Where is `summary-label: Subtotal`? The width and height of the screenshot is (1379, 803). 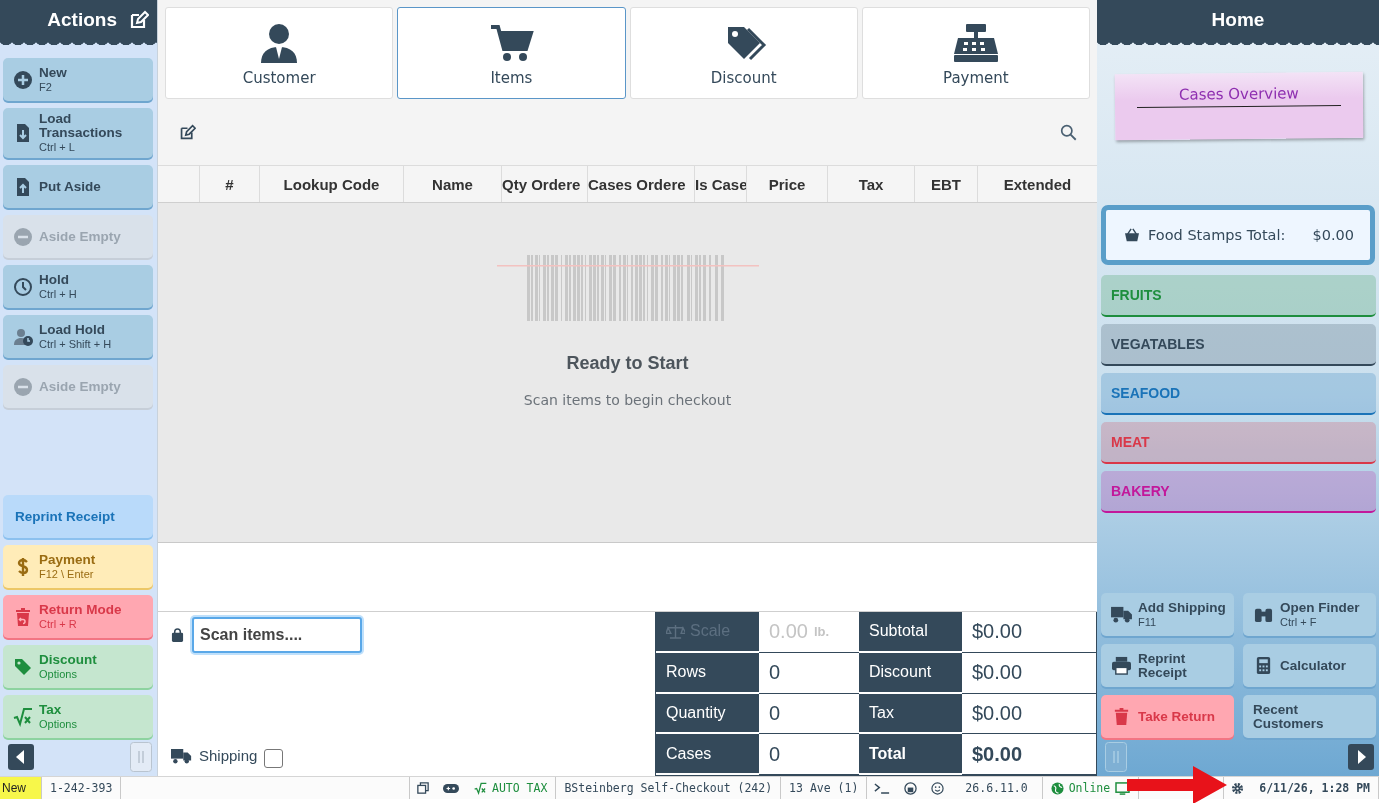
summary-label: Subtotal is located at coordinates (910, 632).